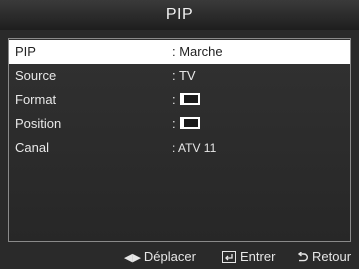 The height and width of the screenshot is (270, 359). What do you see at coordinates (38, 123) in the screenshot?
I see `menu-item-label: Position` at bounding box center [38, 123].